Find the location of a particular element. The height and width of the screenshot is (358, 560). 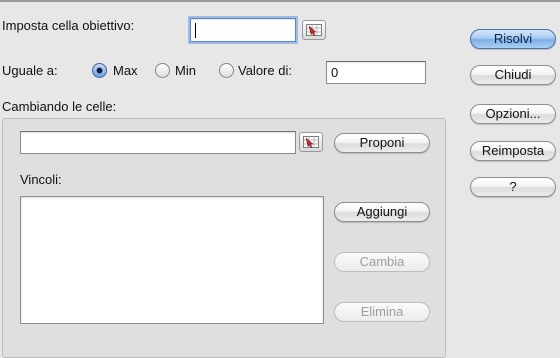

target-cell-input is located at coordinates (243, 30).